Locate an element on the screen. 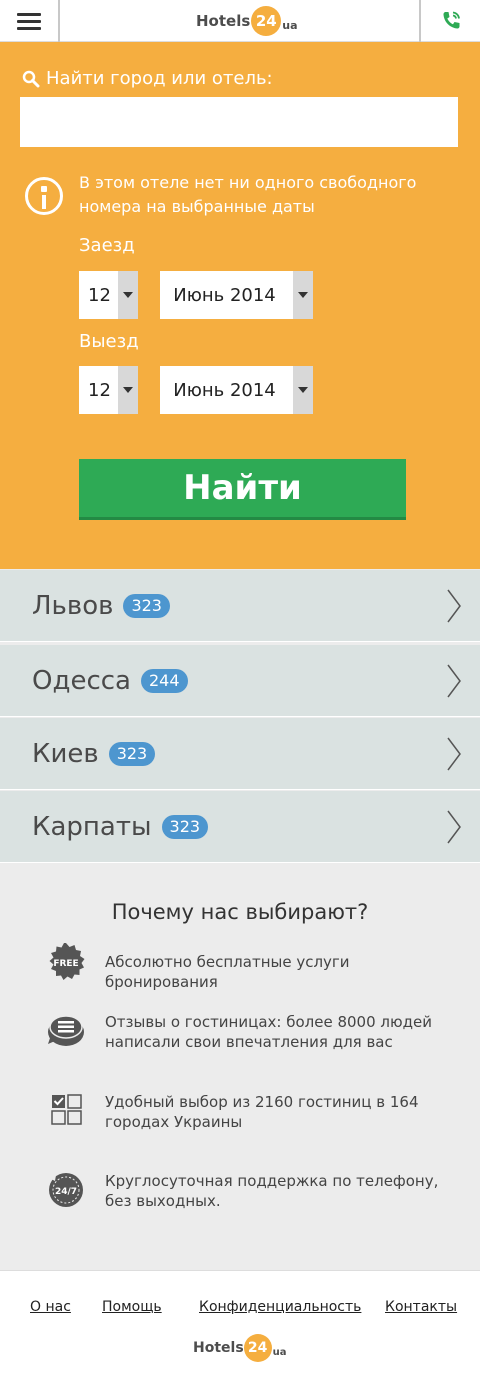 This screenshot has width=480, height=1375. city-item-karpaty: Карпаты 323 is located at coordinates (240, 827).